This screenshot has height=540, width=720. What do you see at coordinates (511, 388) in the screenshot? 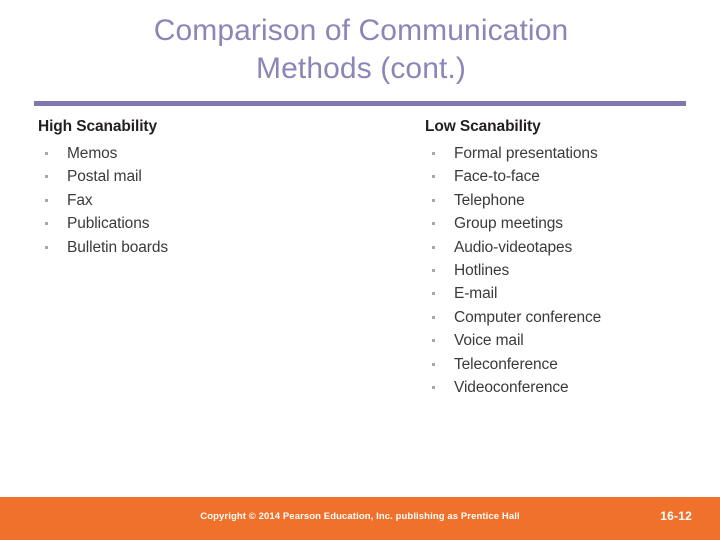
I see `list-item-label: Videoconference` at bounding box center [511, 388].